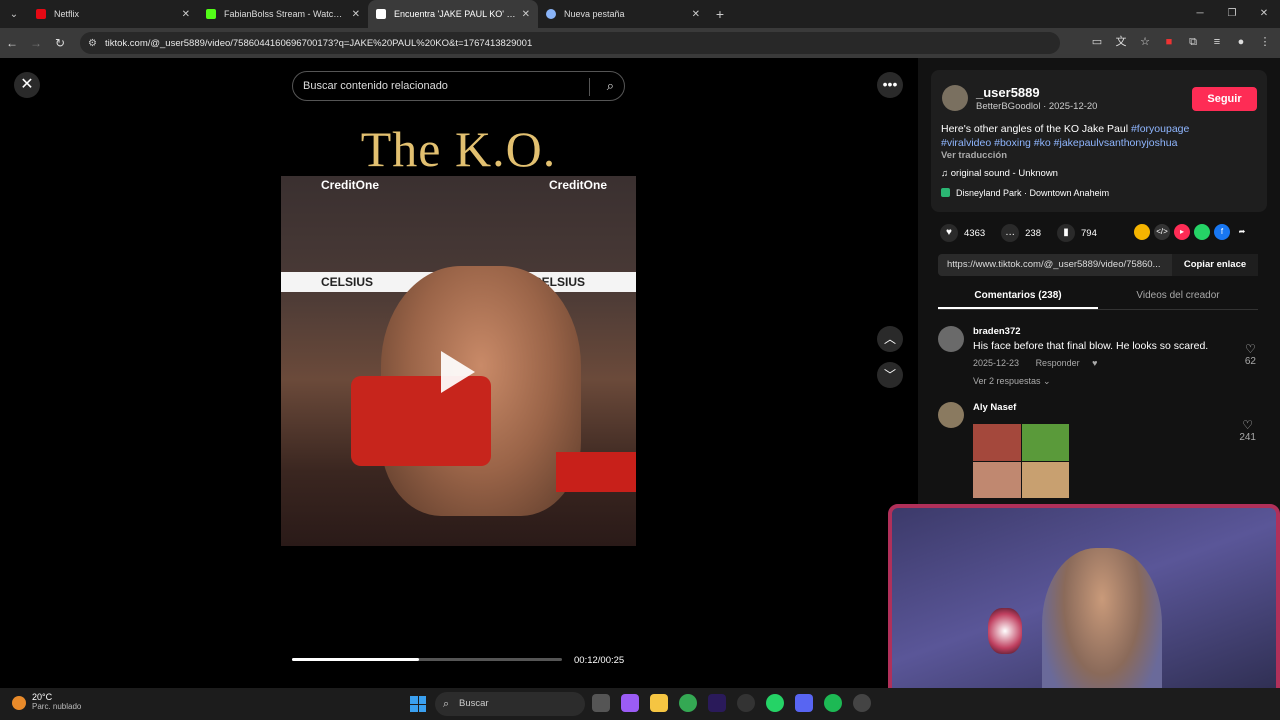  I want to click on tab-kick-stream: FabianBolss Stream - Watch Live ✕, so click(283, 14).